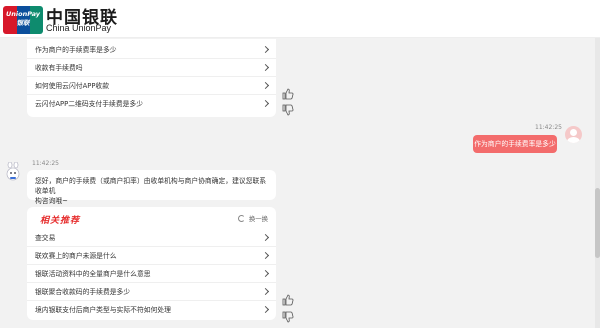 The image size is (600, 328). Describe the element at coordinates (300, 19) in the screenshot. I see `header: UnionPay 银联 中国银联 China UnionPay` at that location.